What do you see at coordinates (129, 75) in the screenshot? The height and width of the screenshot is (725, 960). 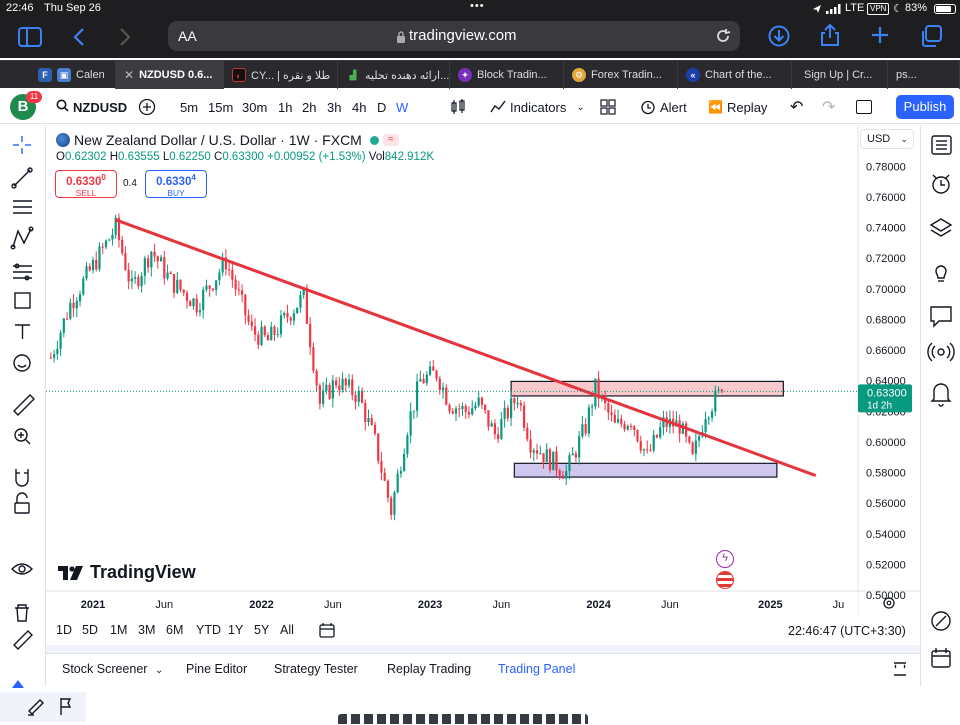 I see `close-icon: ✕` at bounding box center [129, 75].